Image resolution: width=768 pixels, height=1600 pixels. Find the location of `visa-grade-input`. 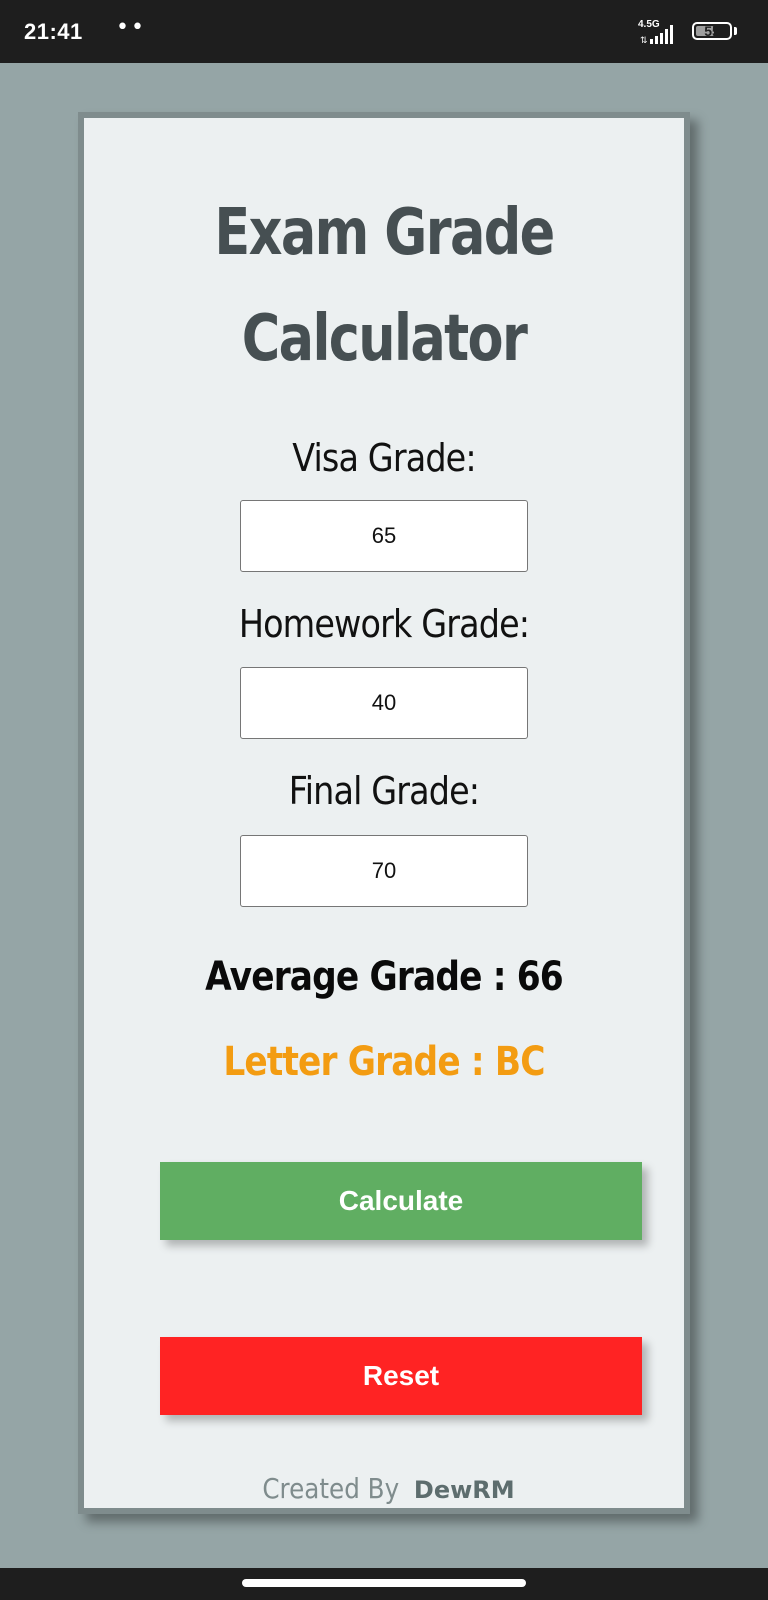

visa-grade-input is located at coordinates (384, 536).